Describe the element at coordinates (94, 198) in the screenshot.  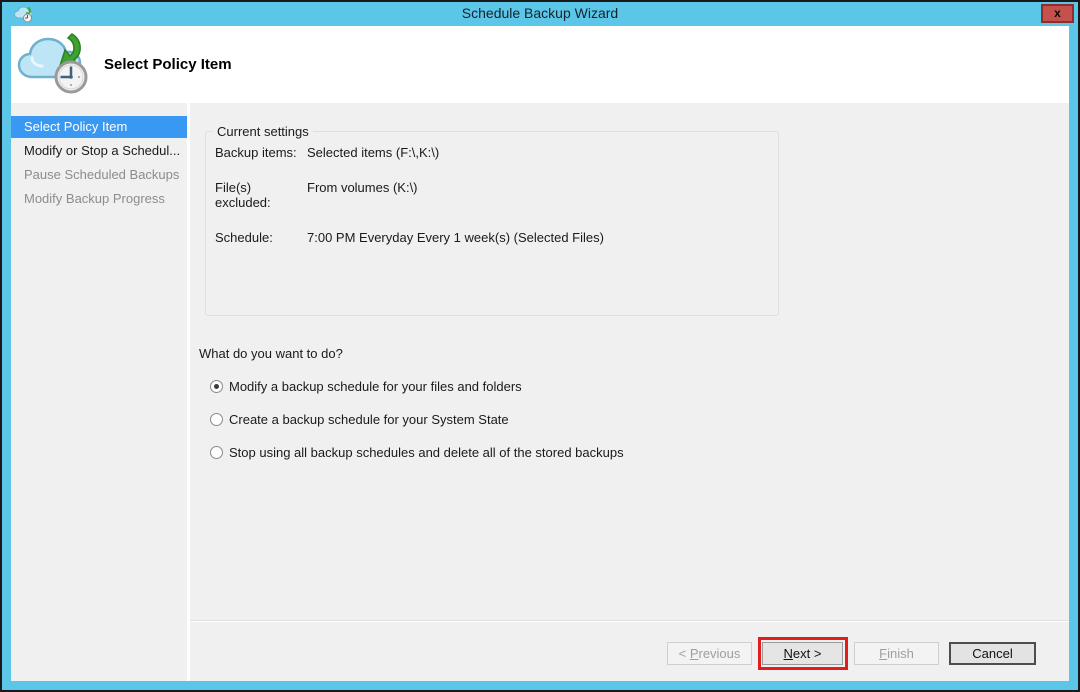
I see `sidebar-item-modify-backup-progress: Modify Backup Progress` at that location.